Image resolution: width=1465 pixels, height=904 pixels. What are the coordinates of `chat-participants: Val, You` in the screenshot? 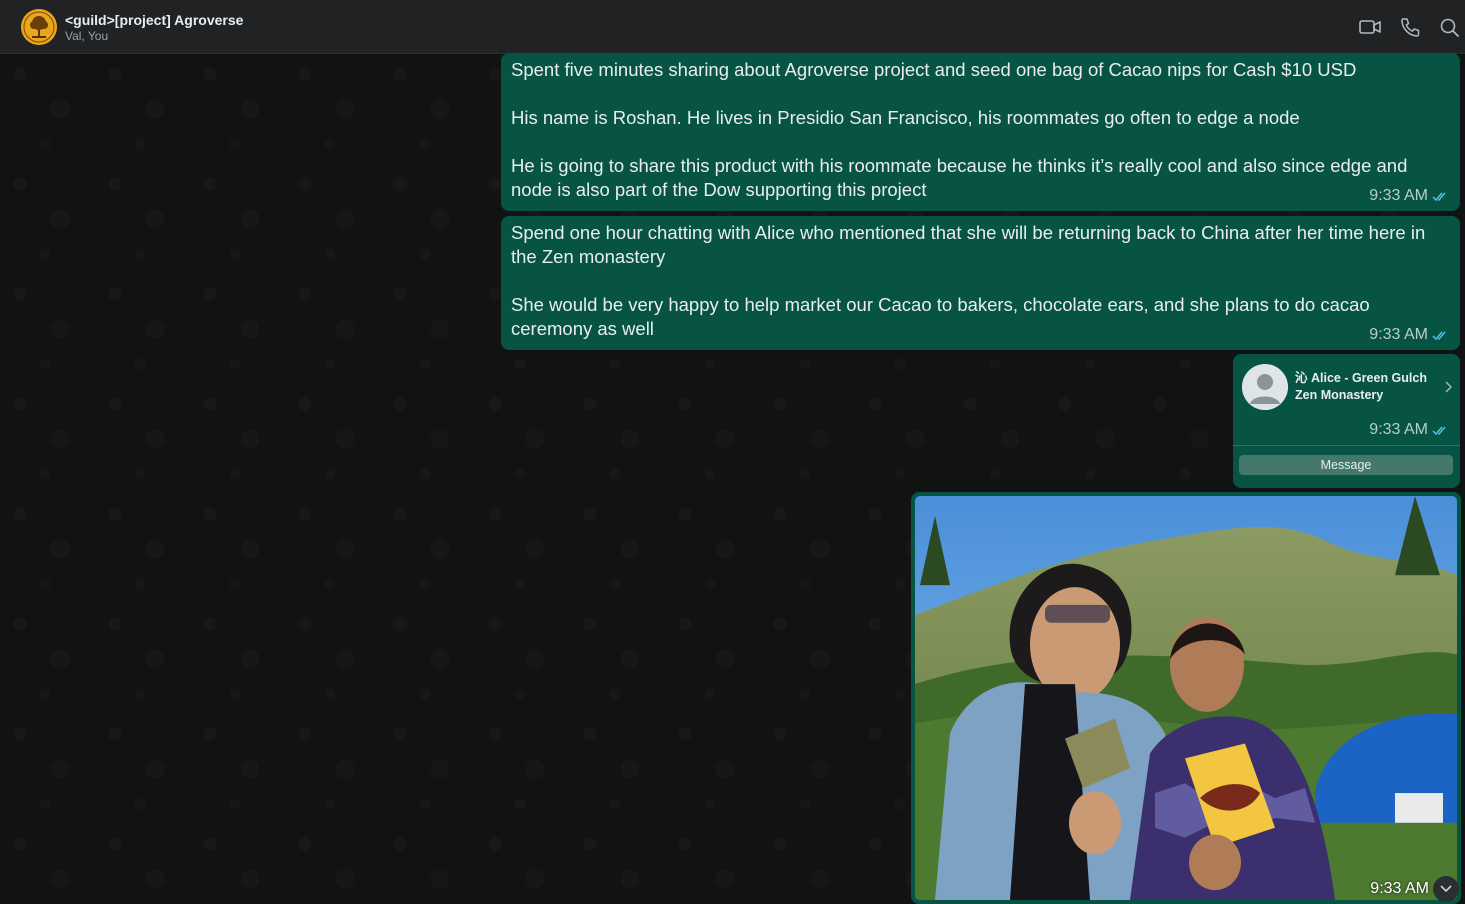 It's located at (87, 36).